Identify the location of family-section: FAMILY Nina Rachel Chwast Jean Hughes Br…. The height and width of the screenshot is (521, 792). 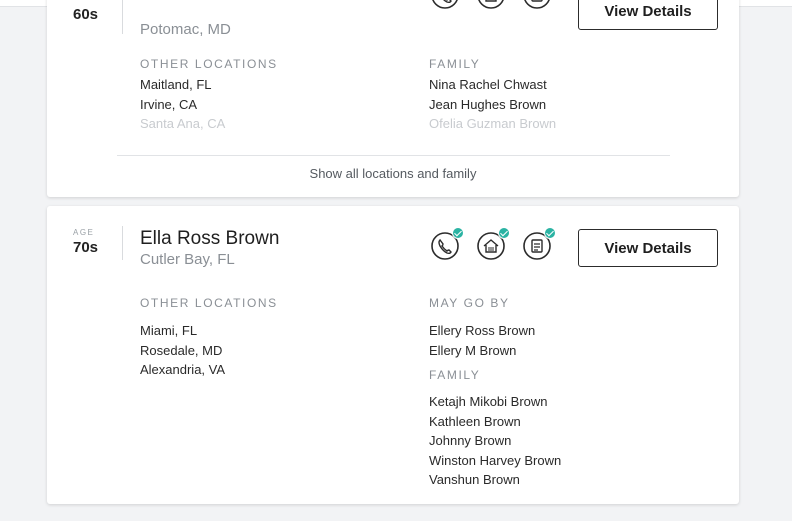
(492, 95).